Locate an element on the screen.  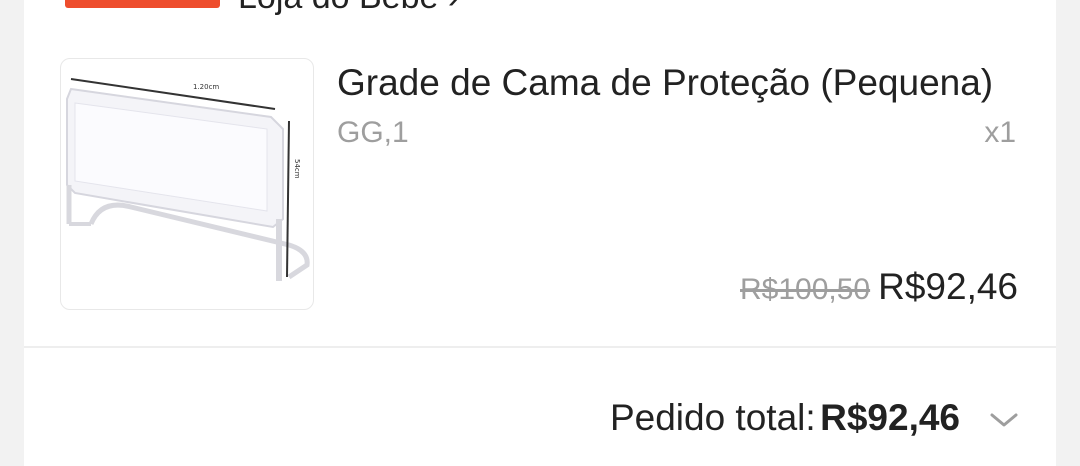
price-row: R$100,50 R$92,46 is located at coordinates (879, 291).